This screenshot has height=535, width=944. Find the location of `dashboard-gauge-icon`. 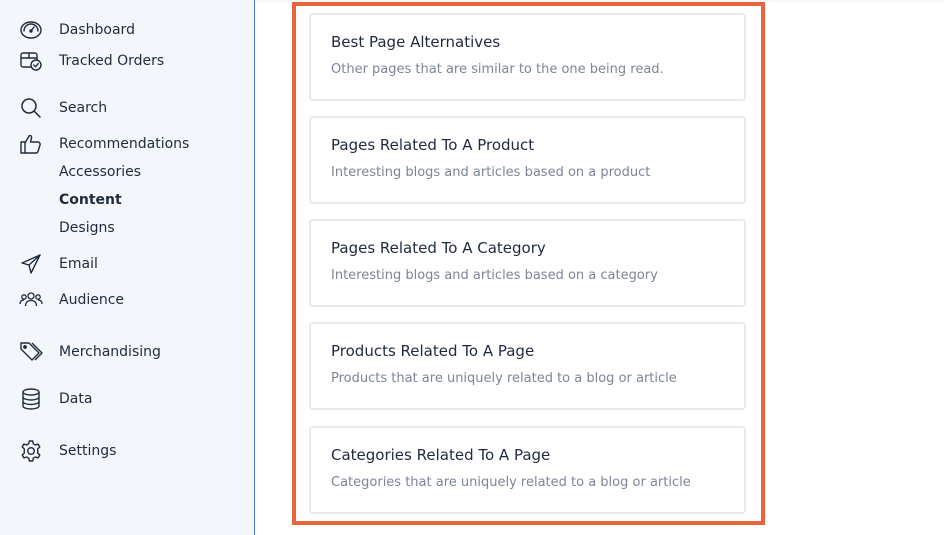

dashboard-gauge-icon is located at coordinates (31, 30).